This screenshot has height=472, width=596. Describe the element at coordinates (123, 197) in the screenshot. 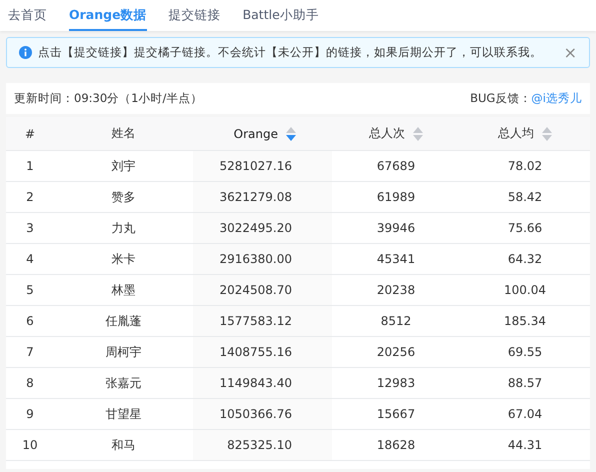

I see `table-cell-text: 赞多` at that location.